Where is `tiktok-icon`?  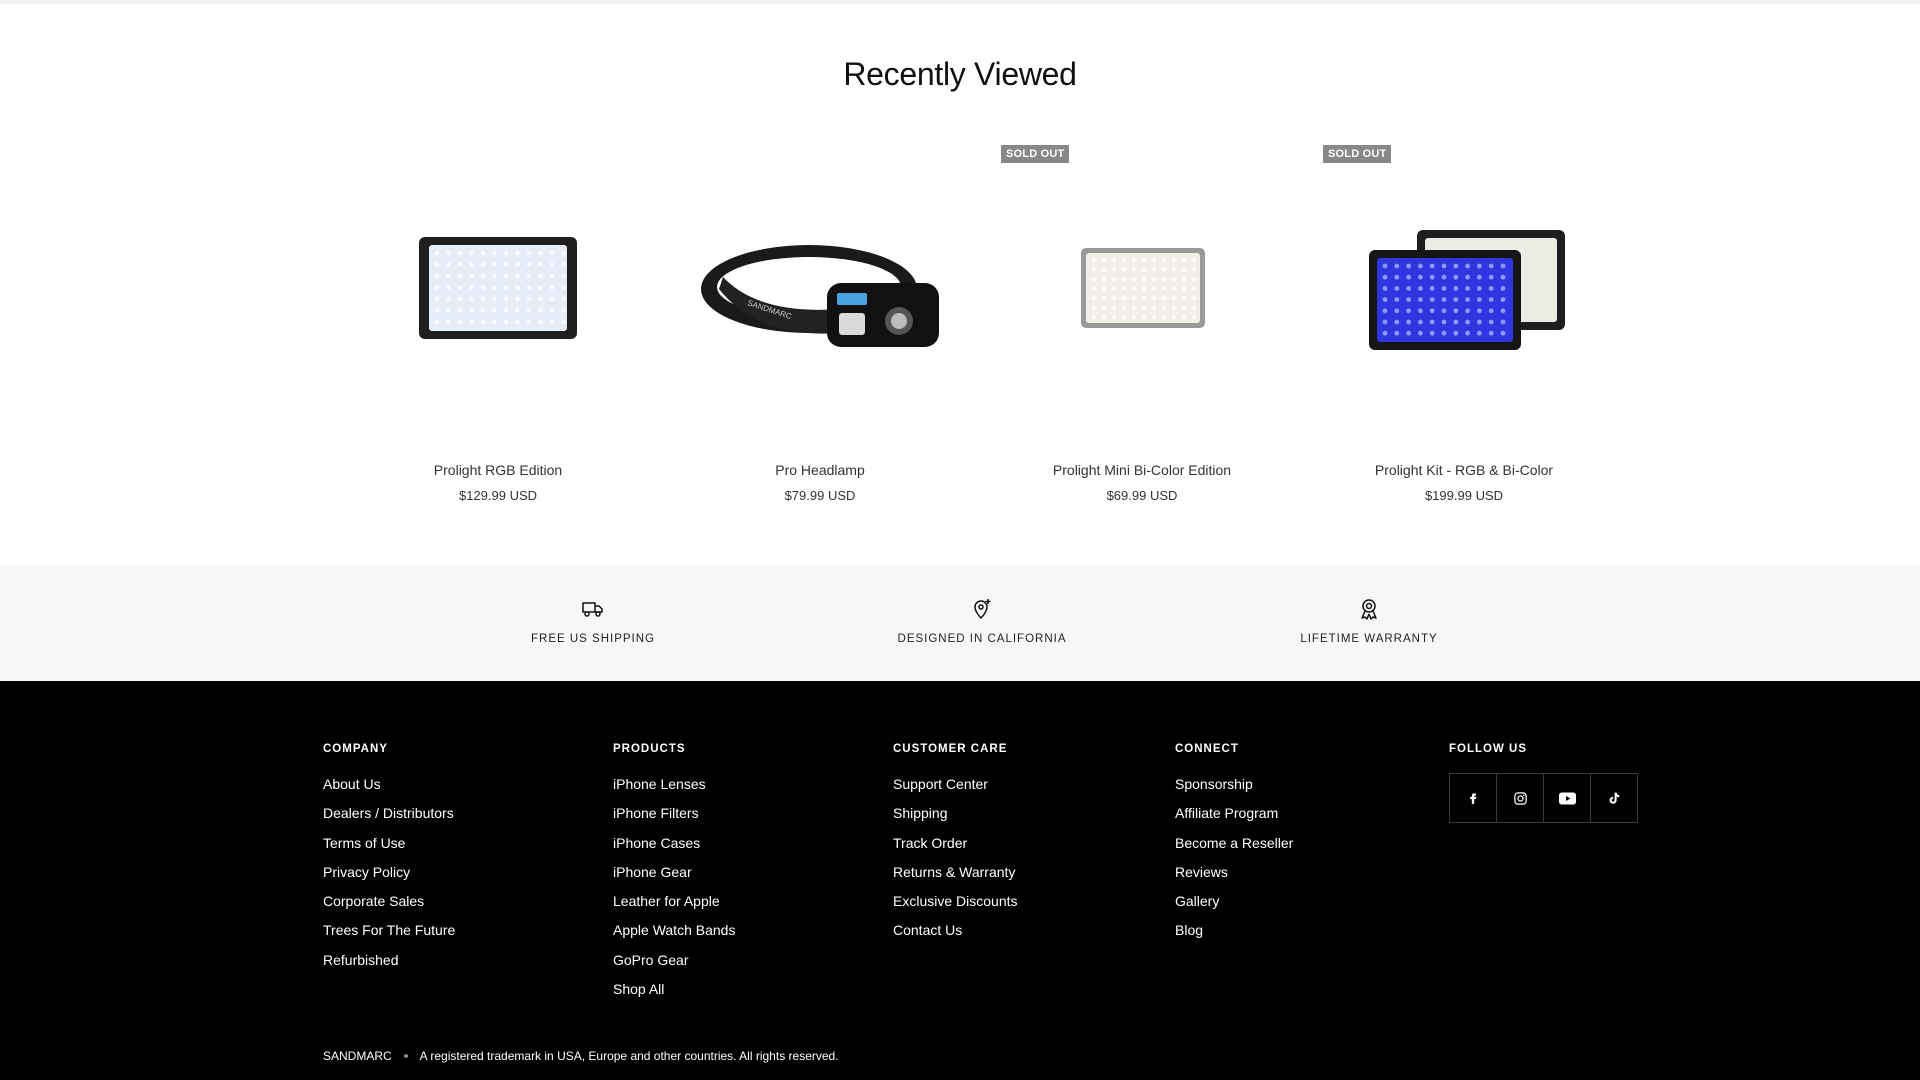
tiktok-icon is located at coordinates (1614, 798).